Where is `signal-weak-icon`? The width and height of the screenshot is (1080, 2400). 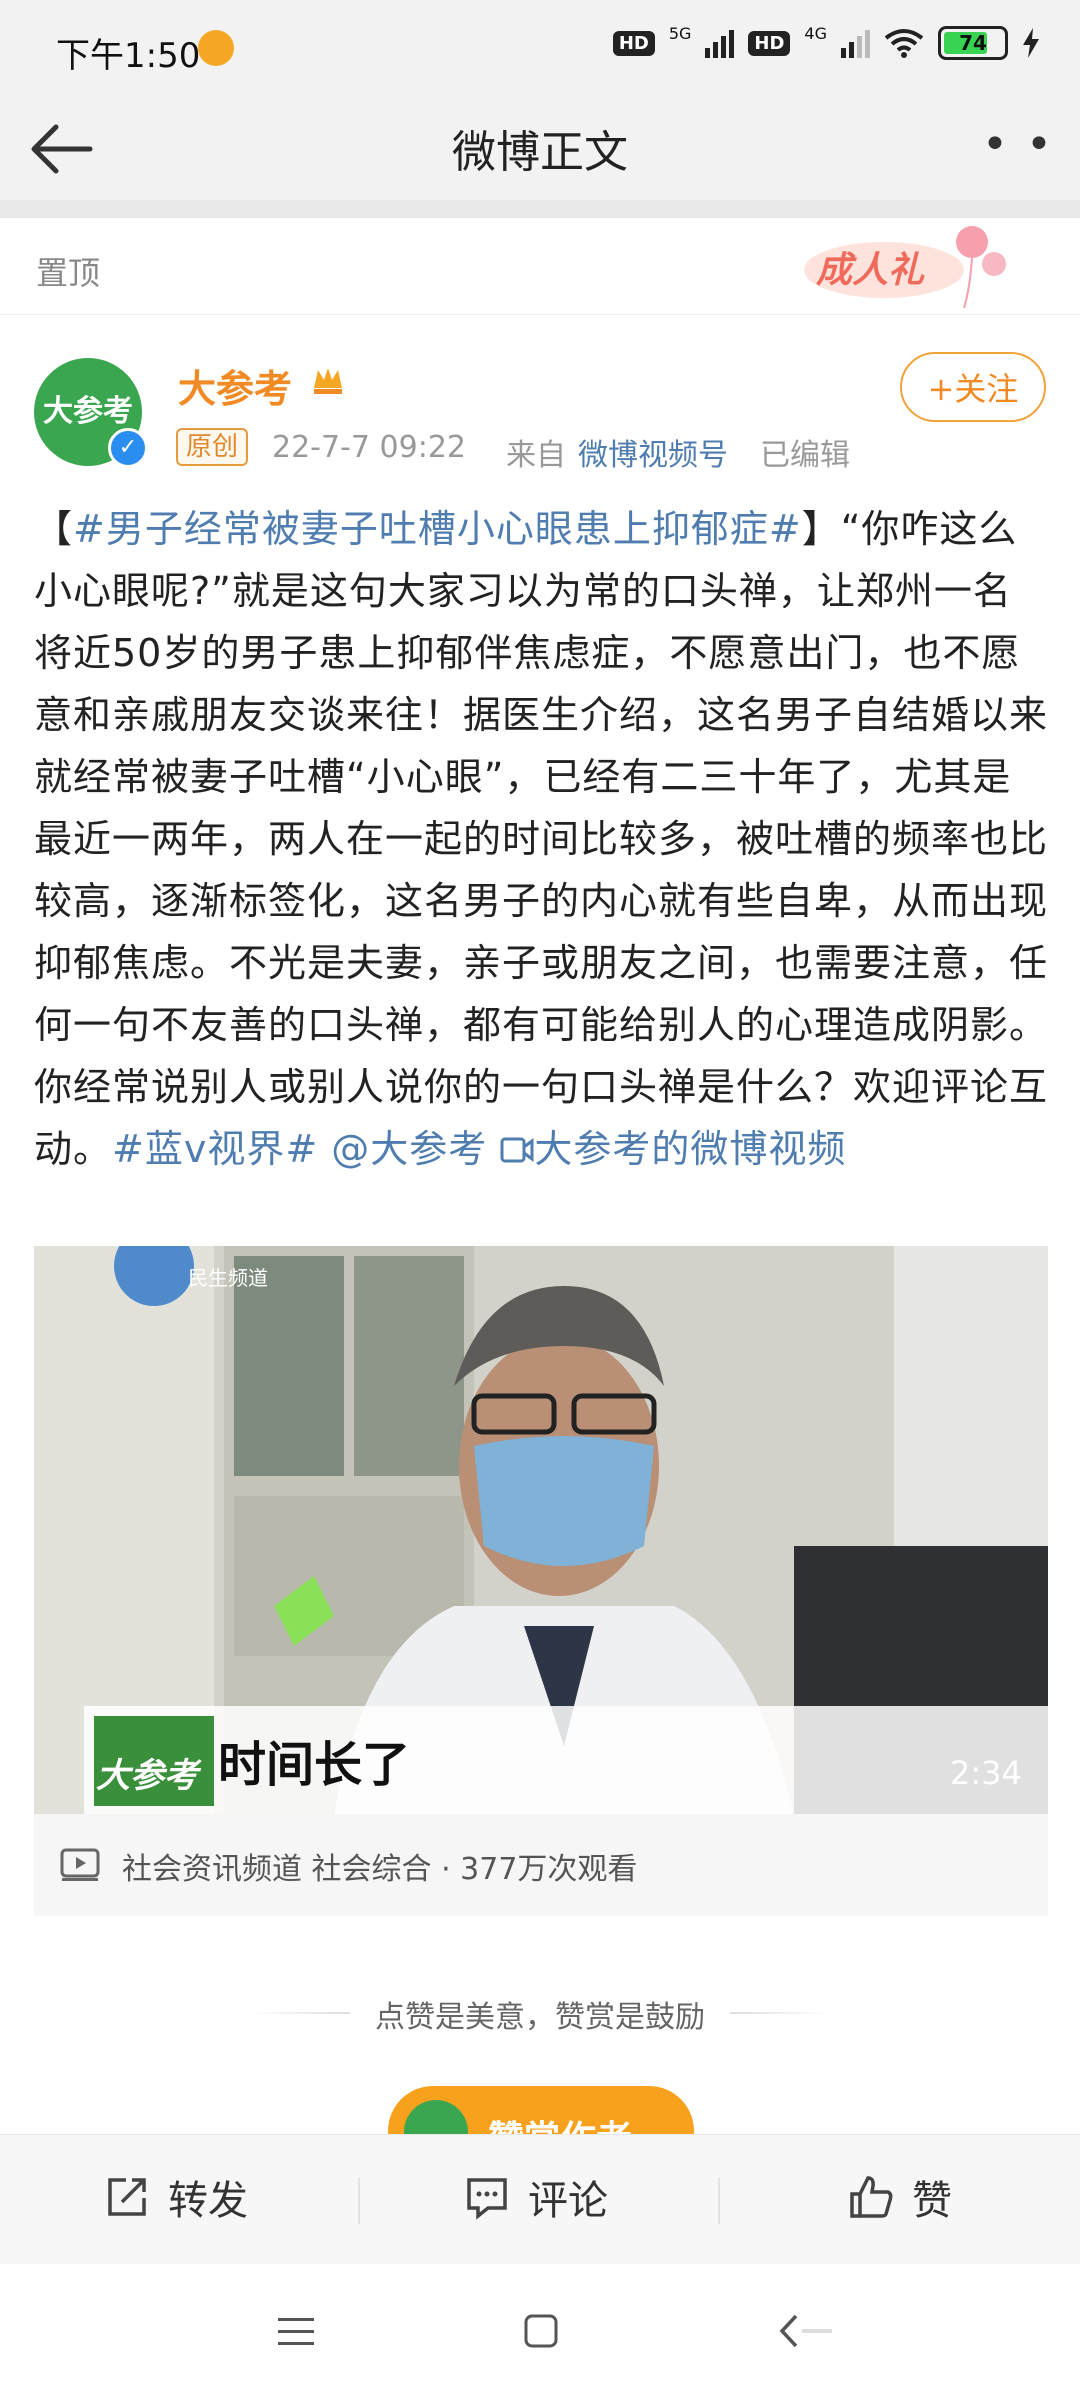
signal-weak-icon is located at coordinates (855, 43).